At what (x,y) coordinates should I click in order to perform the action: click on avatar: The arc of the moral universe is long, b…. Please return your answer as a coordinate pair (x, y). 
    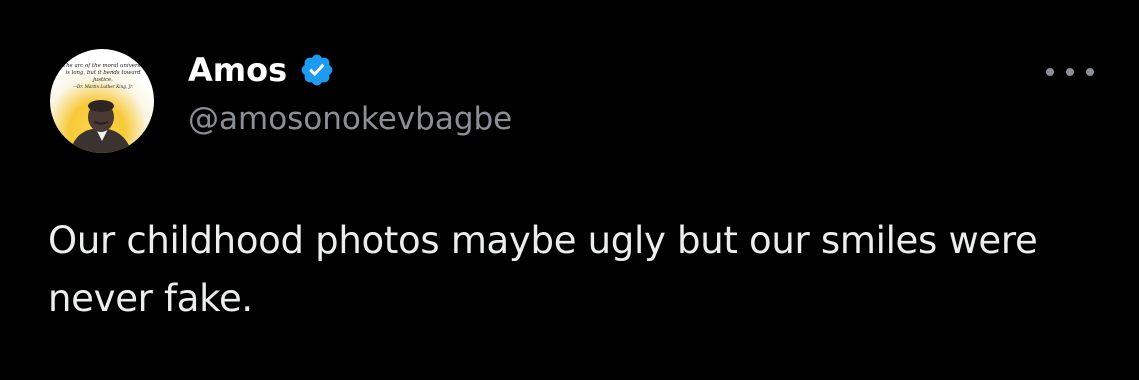
    Looking at the image, I should click on (102, 101).